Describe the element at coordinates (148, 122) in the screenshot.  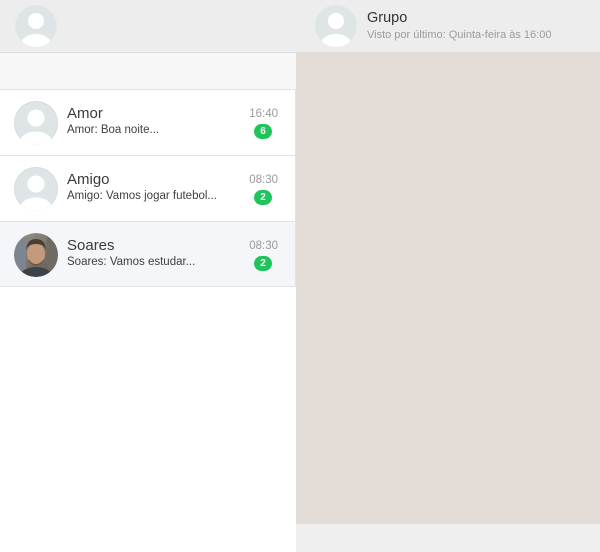
I see `chat-item-amor: Amor Amor: Boa noite... 16:40 6` at that location.